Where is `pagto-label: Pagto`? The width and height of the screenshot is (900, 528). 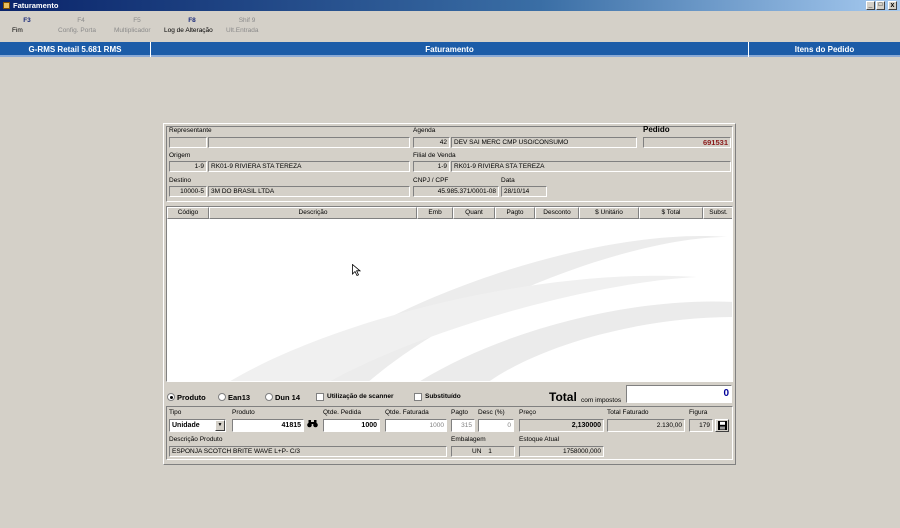
pagto-label: Pagto is located at coordinates (459, 412).